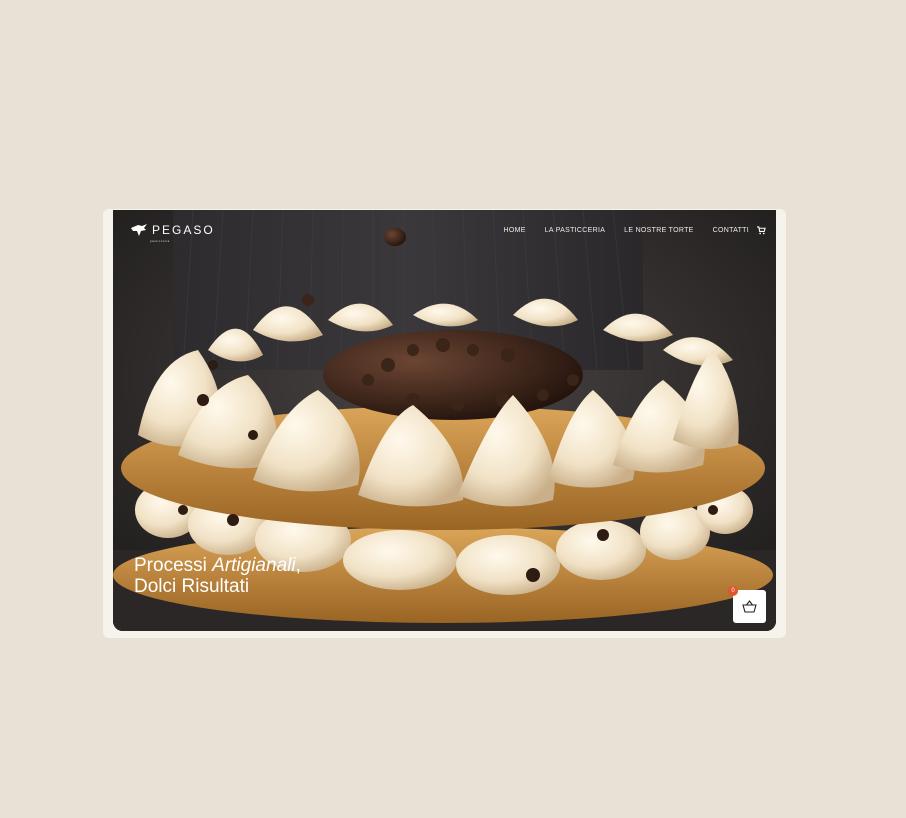  I want to click on brand-name: PEGASO, so click(183, 230).